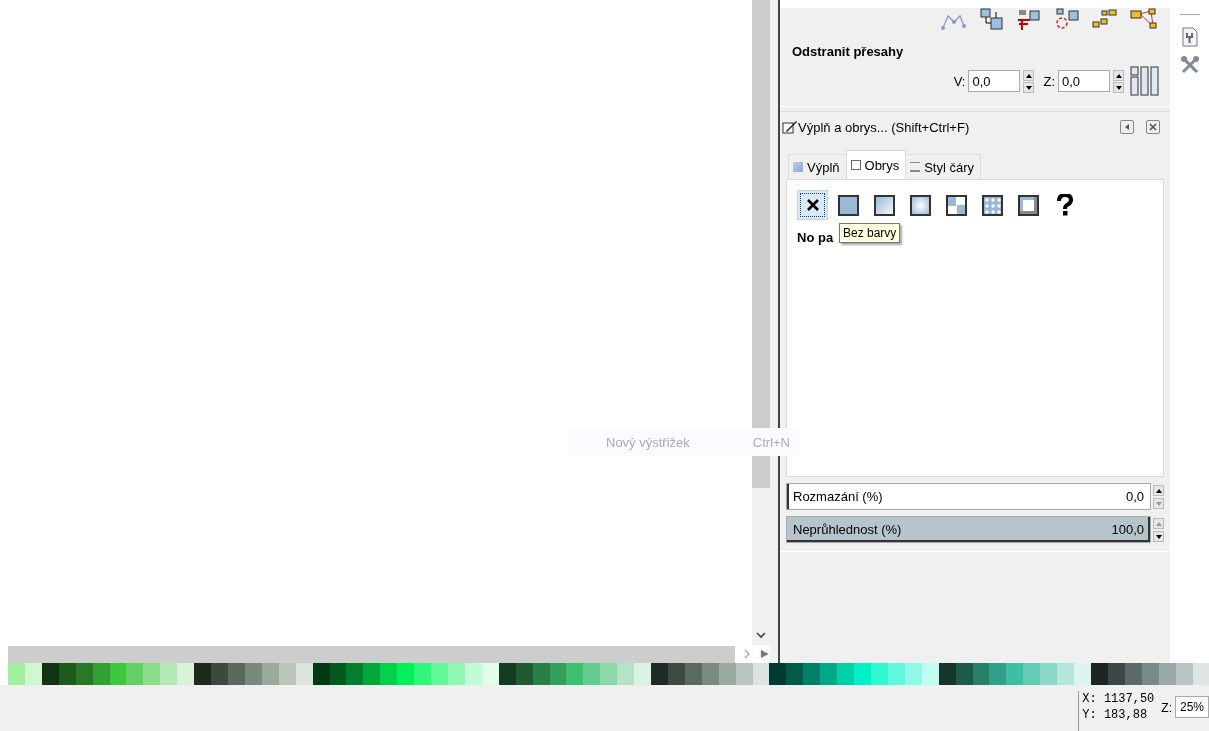 The image size is (1209, 731). What do you see at coordinates (747, 654) in the screenshot?
I see `chevron-right-icon` at bounding box center [747, 654].